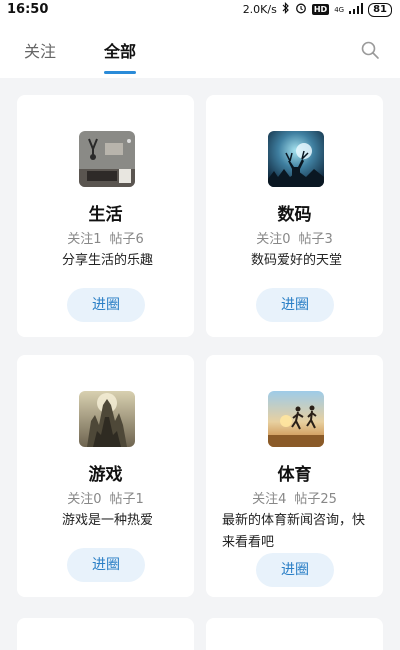 This screenshot has width=400, height=650. I want to click on post-count: 帖子25, so click(315, 499).